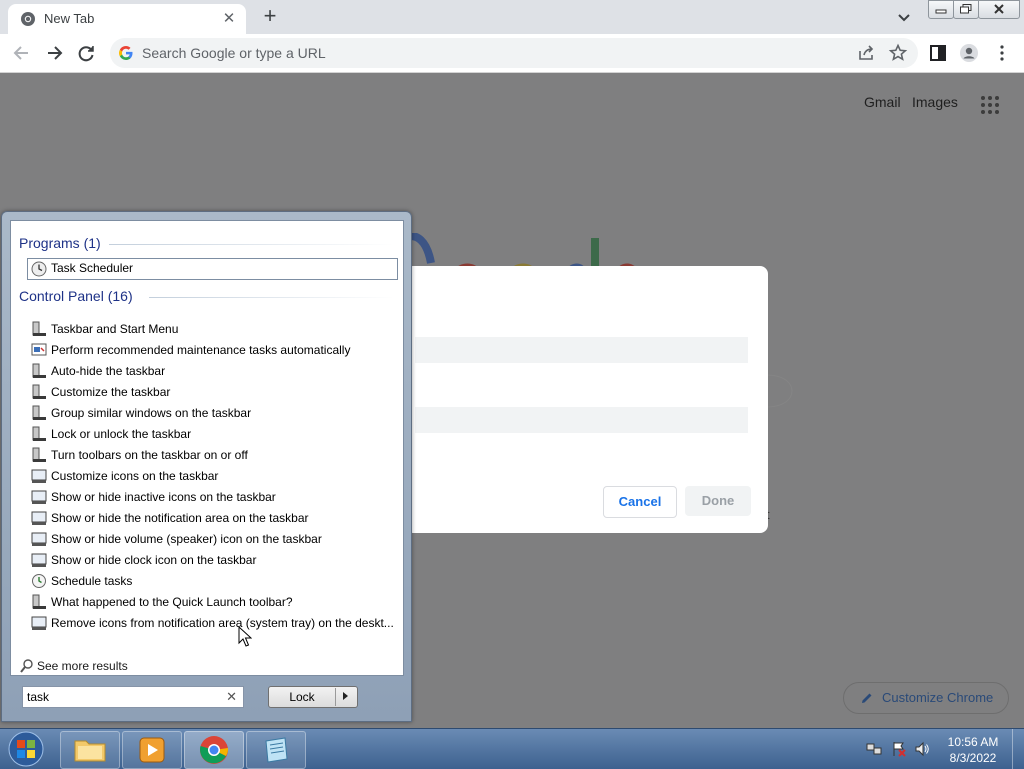 The height and width of the screenshot is (769, 1024). What do you see at coordinates (718, 501) in the screenshot?
I see `done-button: Done` at bounding box center [718, 501].